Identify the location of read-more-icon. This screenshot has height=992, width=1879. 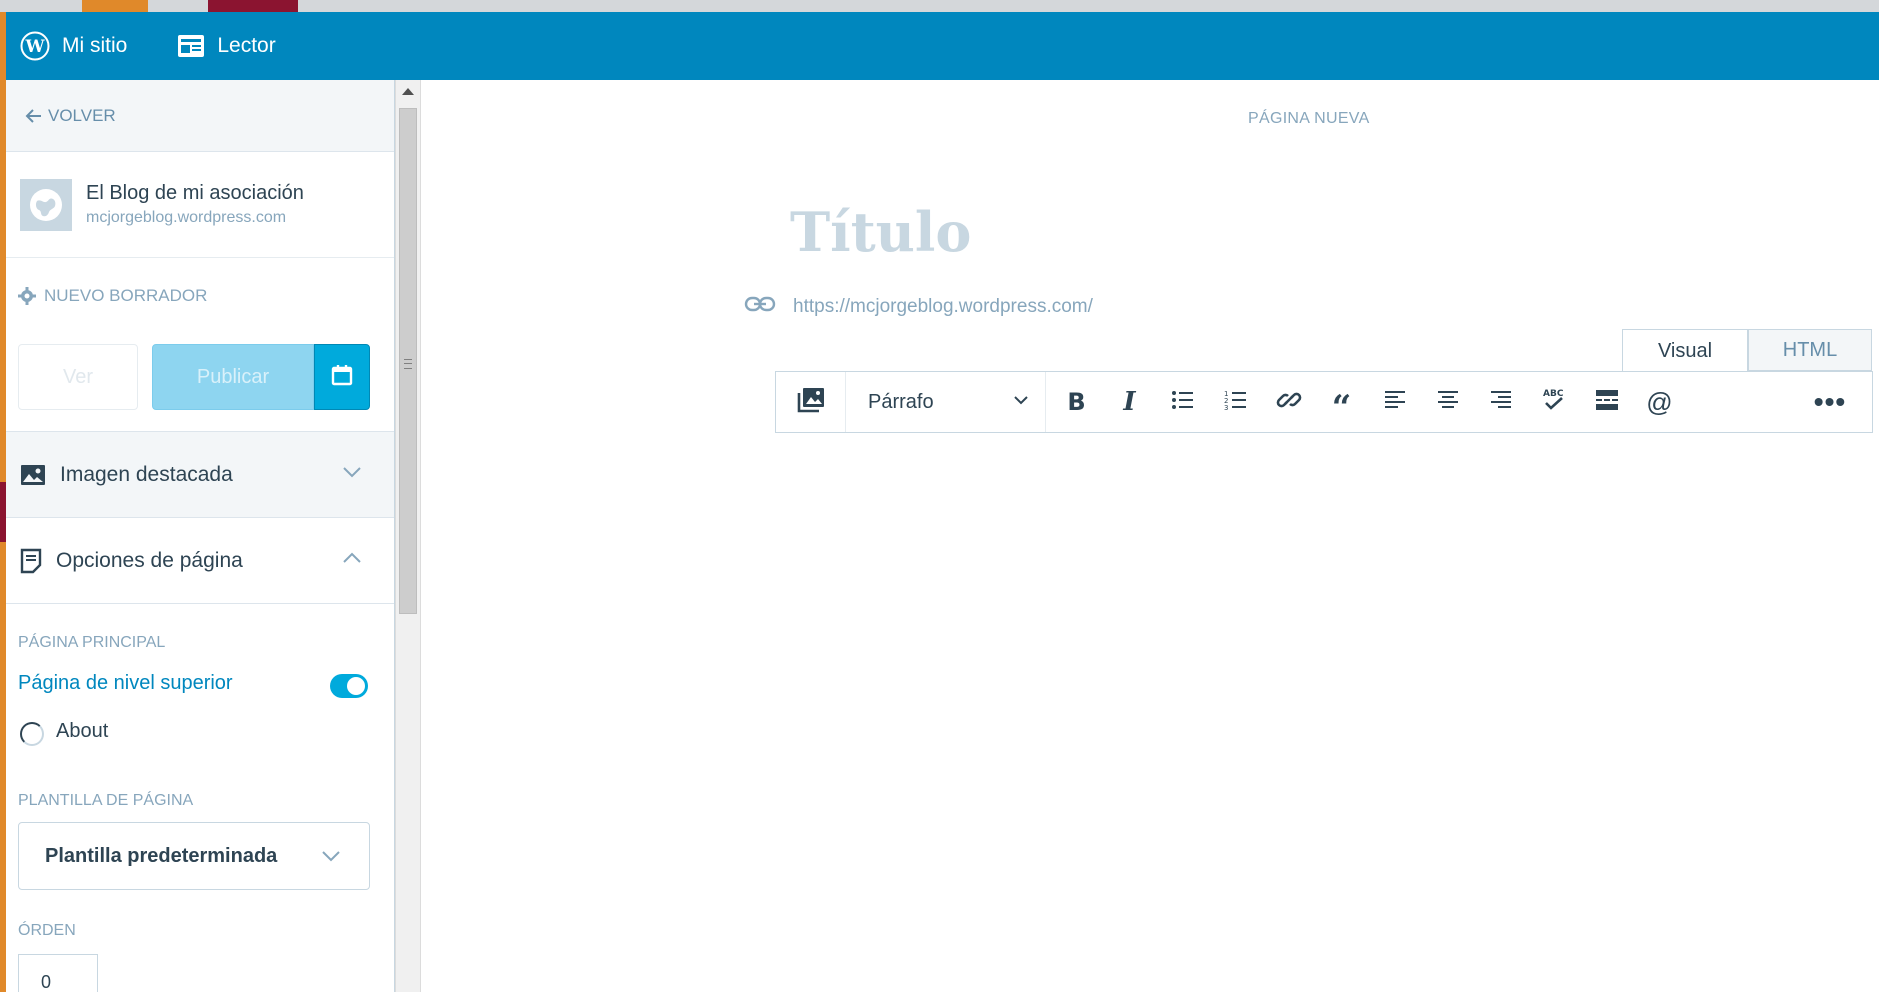
(1607, 402).